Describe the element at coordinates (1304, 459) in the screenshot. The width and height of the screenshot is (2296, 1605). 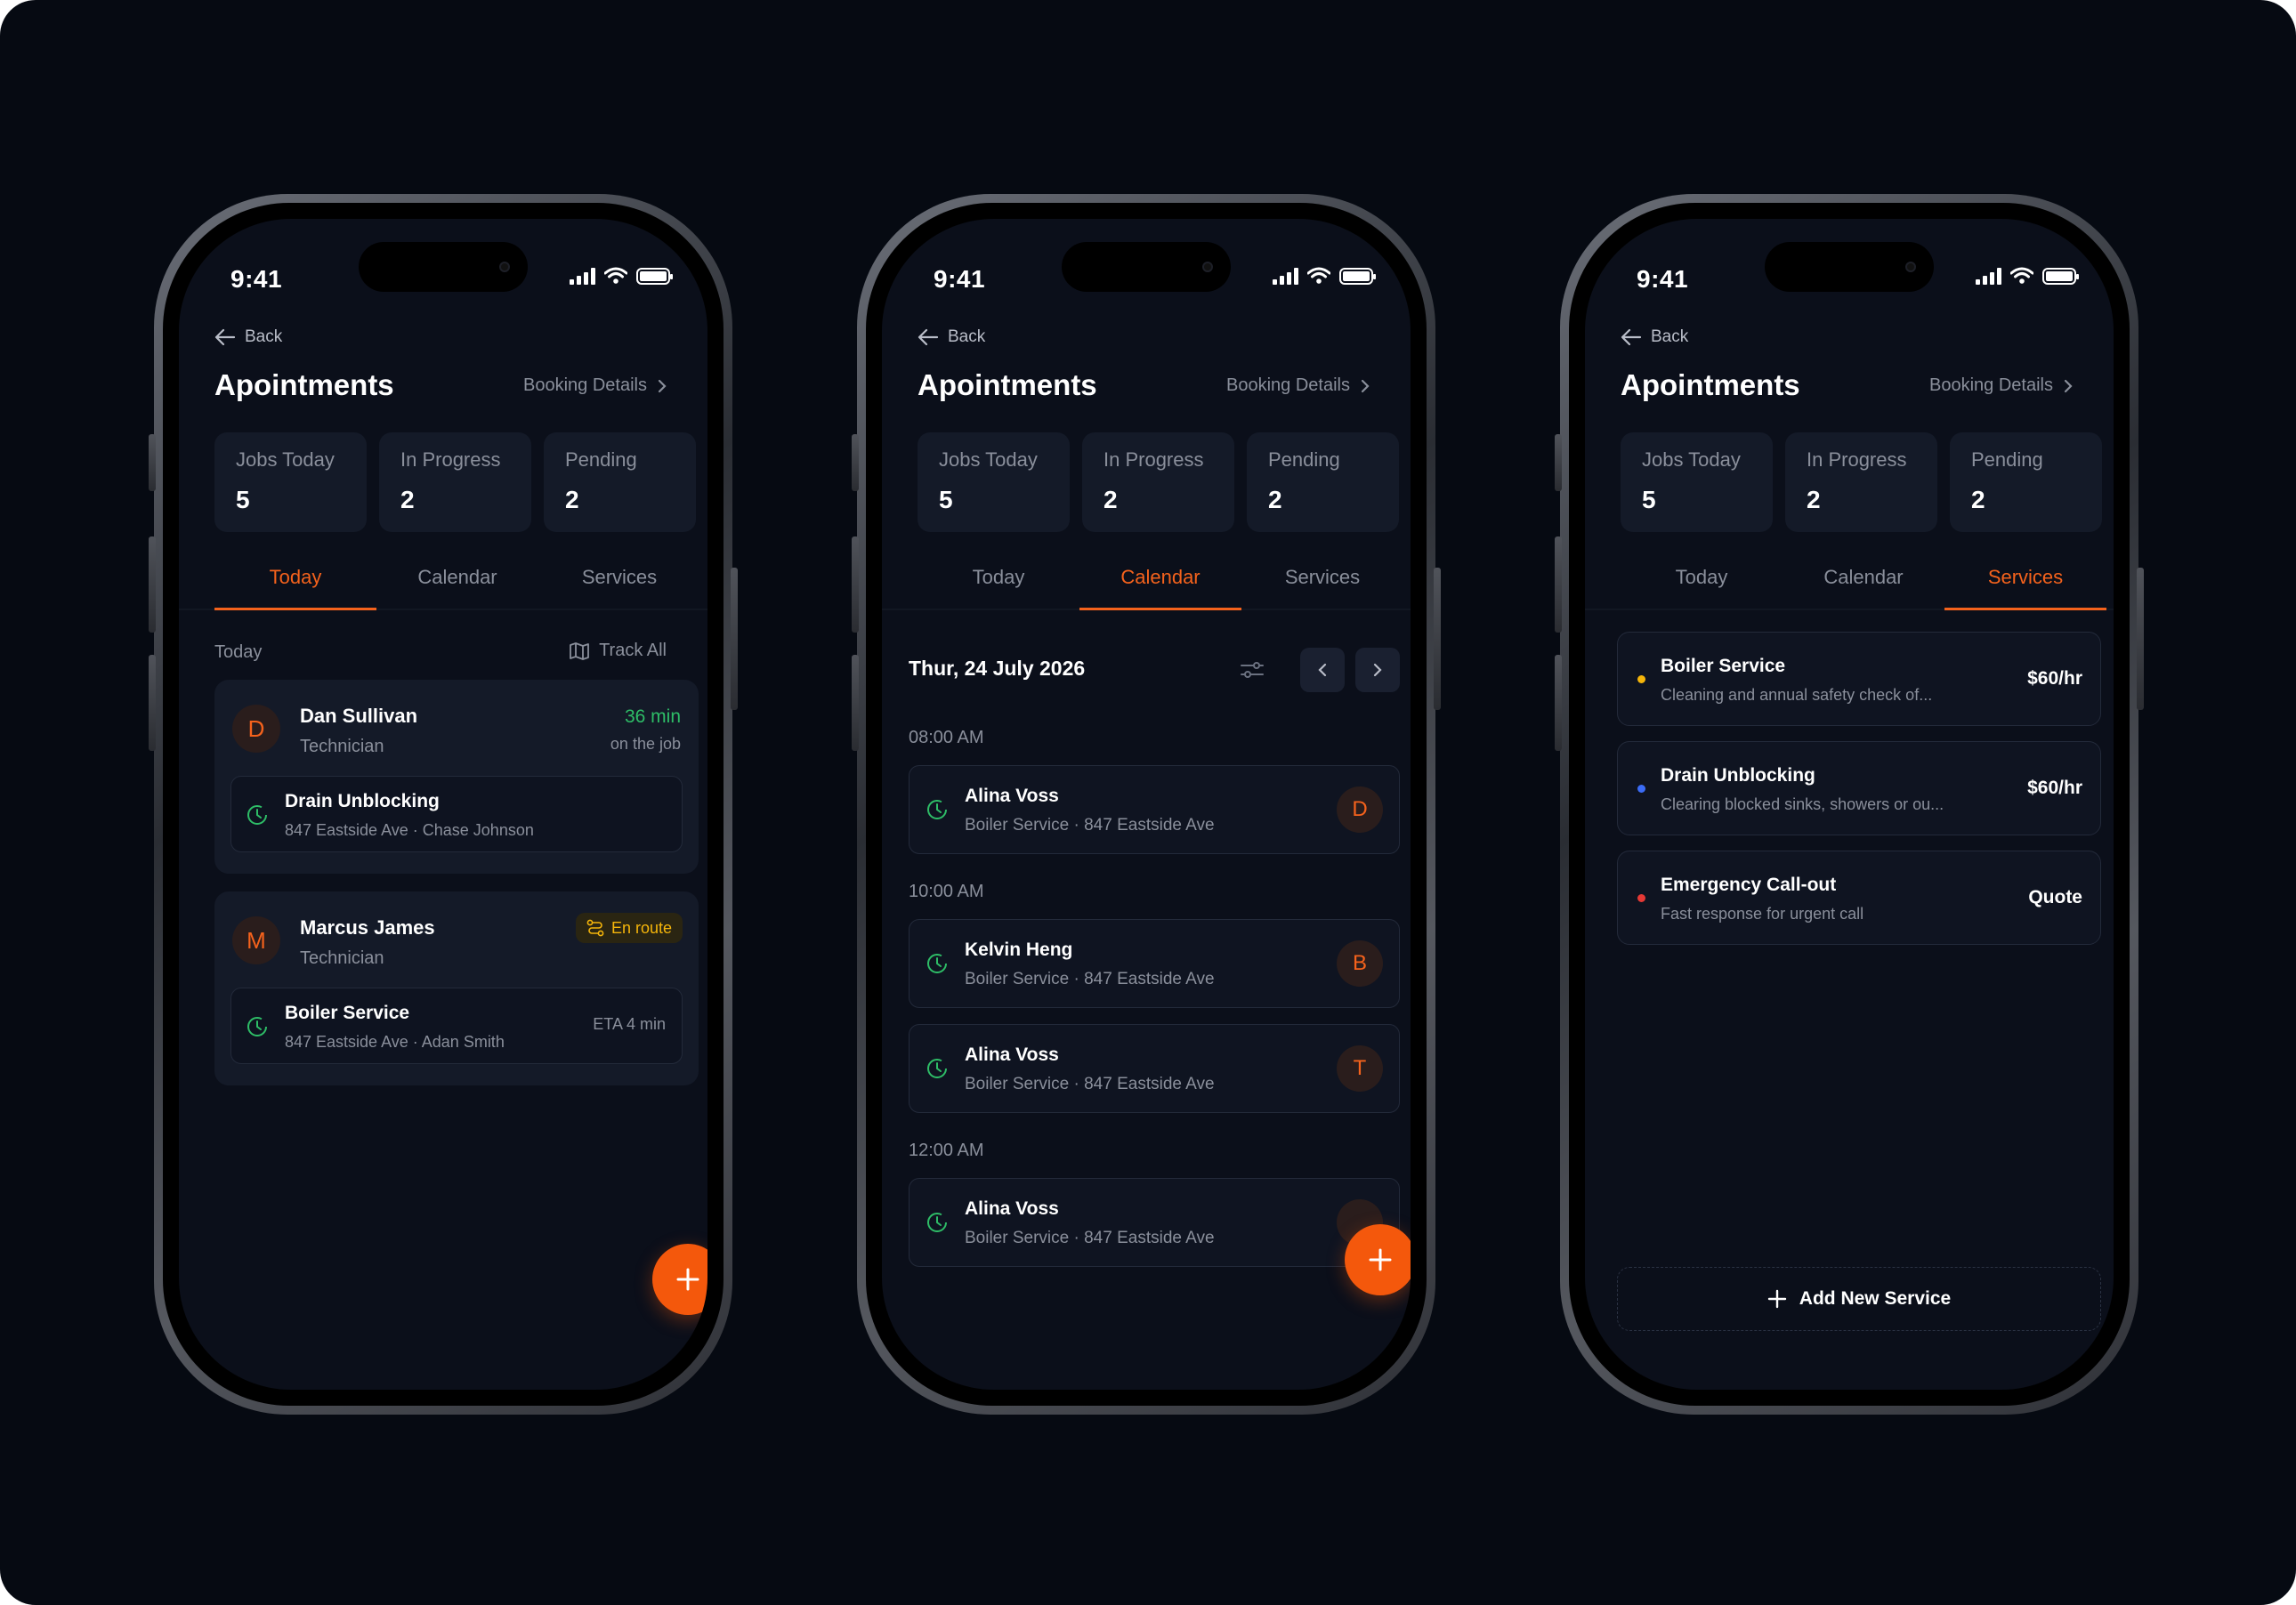
I see `stat-label: Pending` at that location.